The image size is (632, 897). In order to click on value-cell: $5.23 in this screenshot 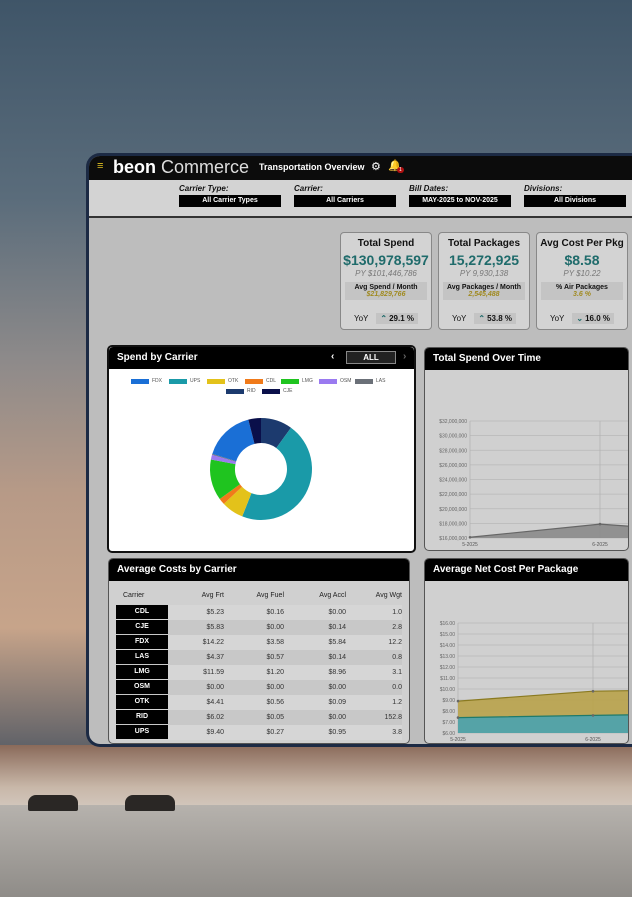, I will do `click(215, 612)`.